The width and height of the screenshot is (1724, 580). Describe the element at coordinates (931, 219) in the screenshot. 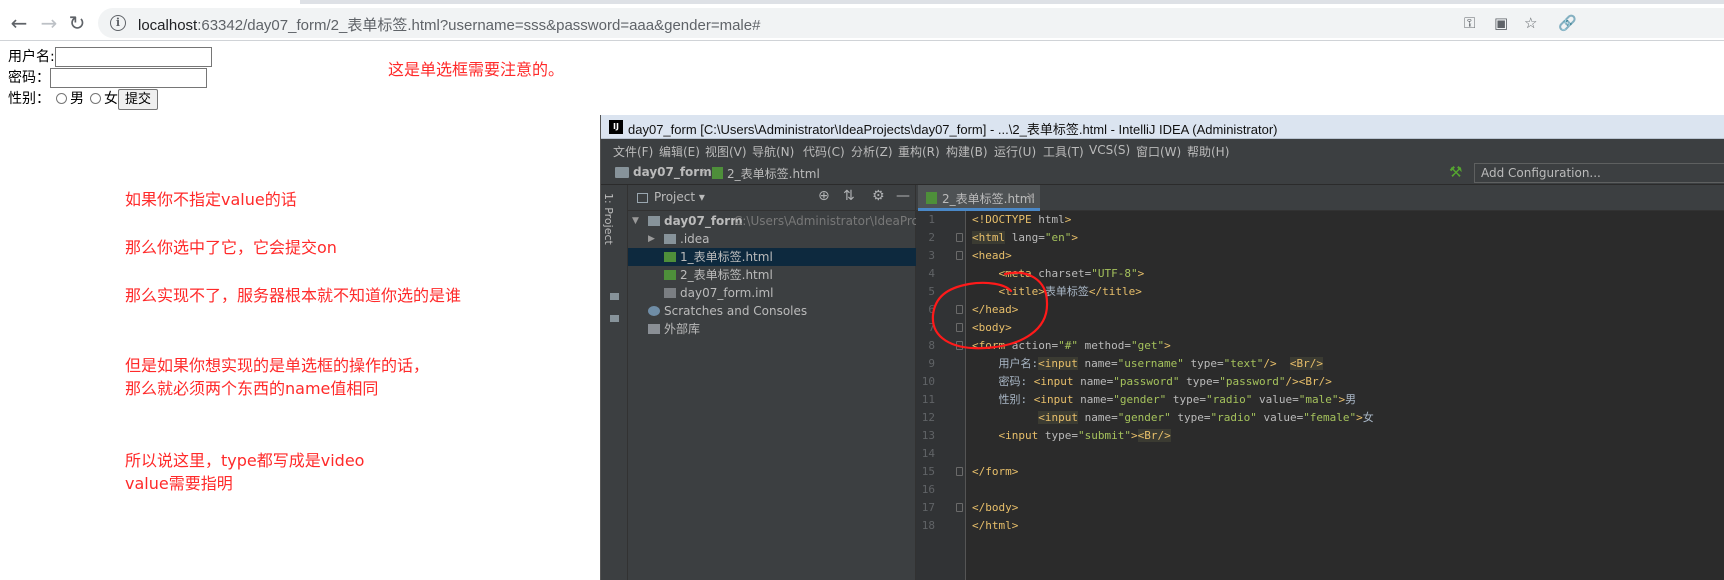

I see `line-number: 1` at that location.